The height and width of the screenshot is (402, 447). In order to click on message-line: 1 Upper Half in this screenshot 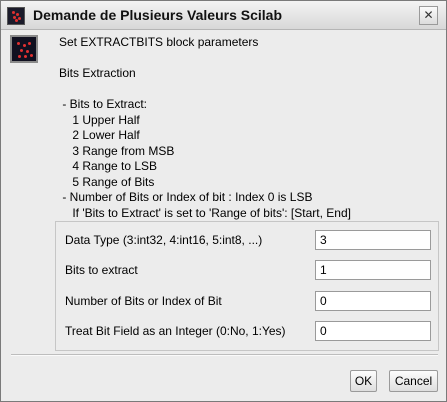, I will do `click(99, 119)`.